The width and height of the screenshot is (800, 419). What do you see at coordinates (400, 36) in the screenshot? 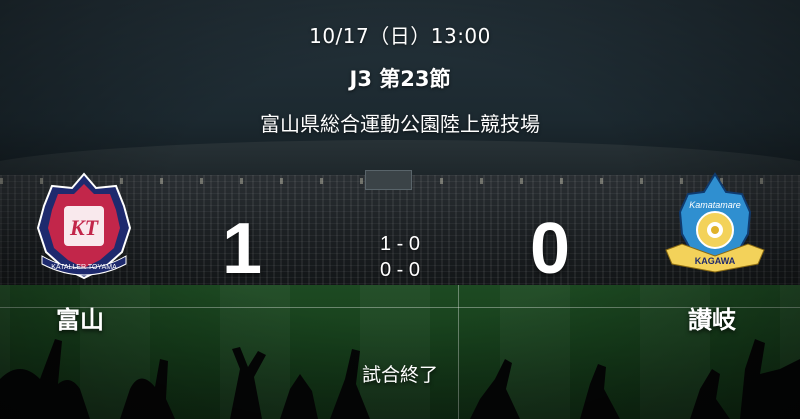
I see `match-datetime: 10/17（日）13:00` at bounding box center [400, 36].